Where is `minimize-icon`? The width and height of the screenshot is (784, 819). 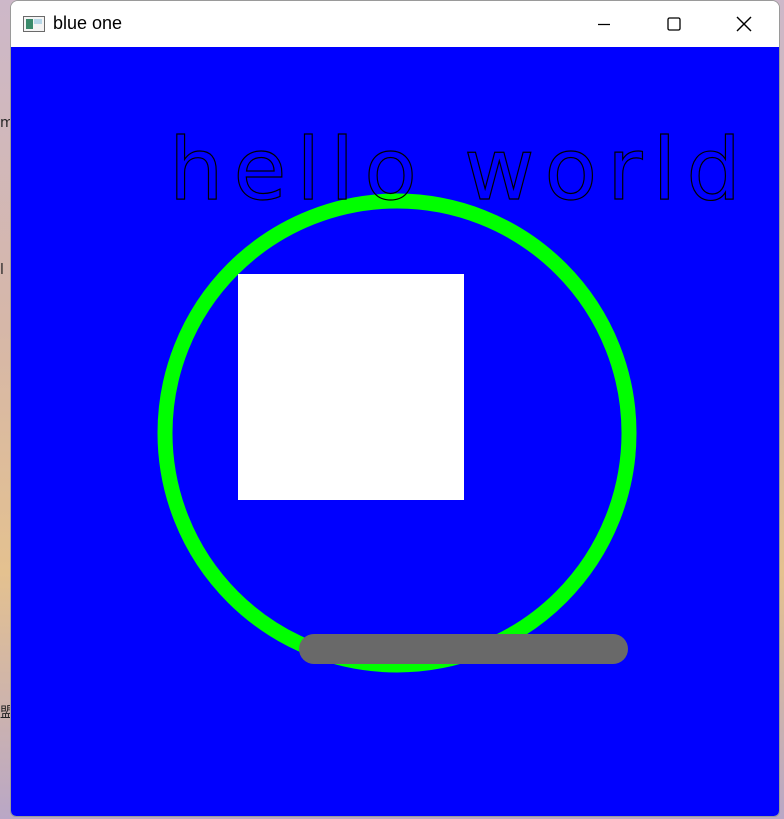 minimize-icon is located at coordinates (604, 24).